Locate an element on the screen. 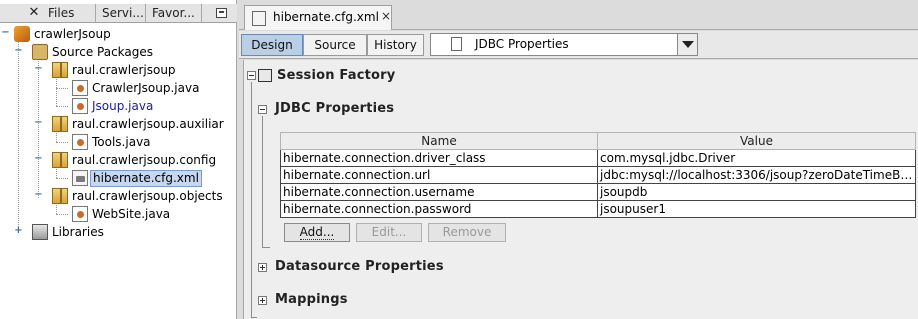 The image size is (918, 319). tab-files: Files is located at coordinates (69, 13).